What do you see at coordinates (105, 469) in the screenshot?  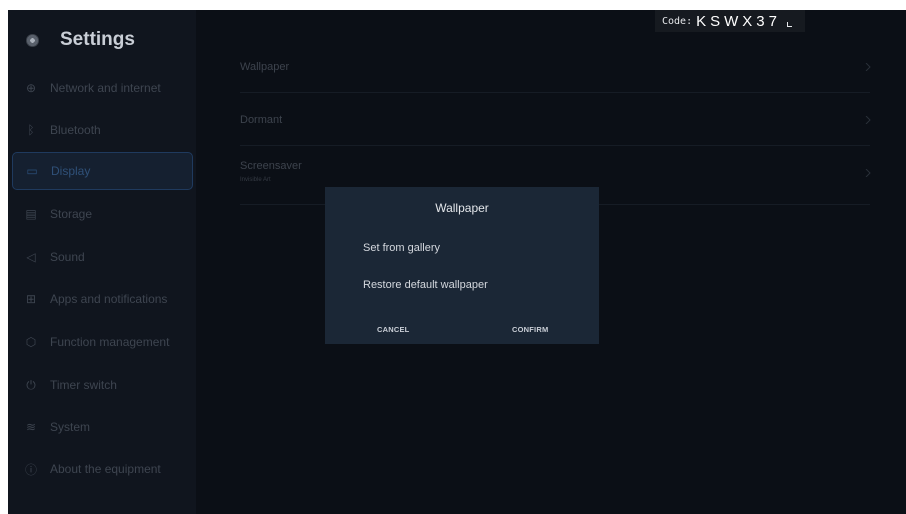 I see `sidebar-item-label: About the equipment` at bounding box center [105, 469].